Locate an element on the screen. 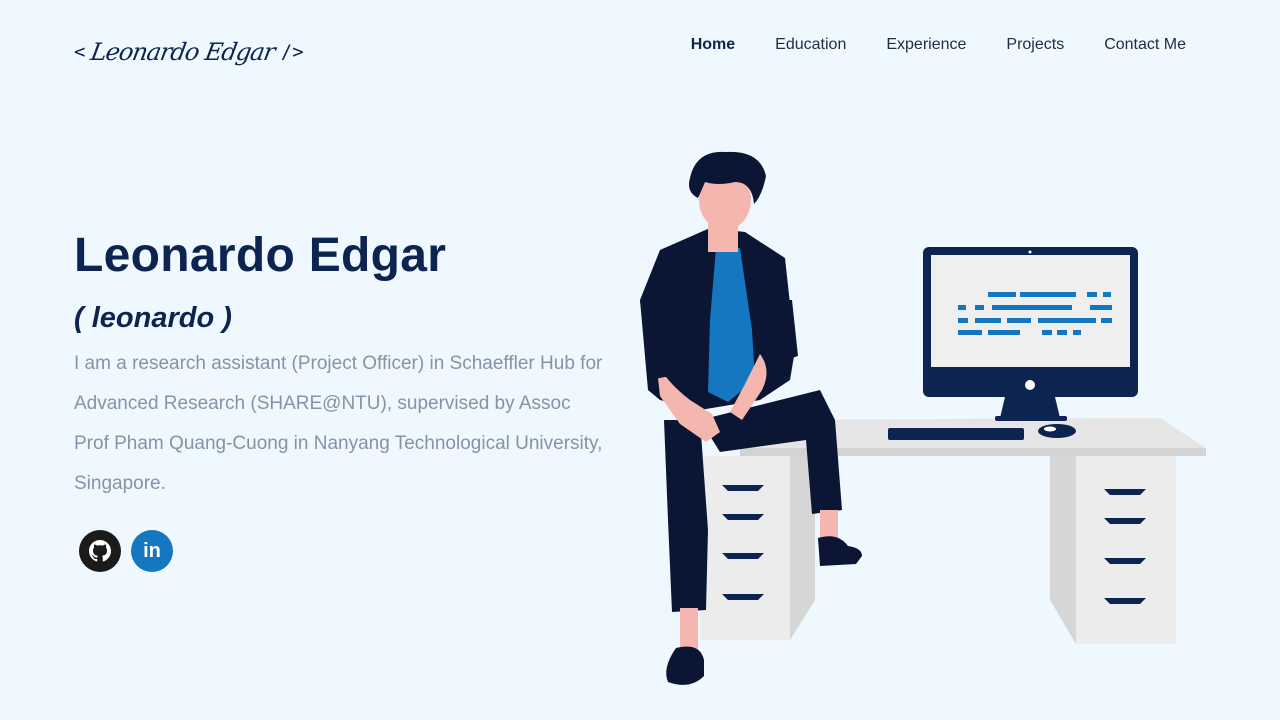 The height and width of the screenshot is (720, 1280). logo-open-bracket: < is located at coordinates (80, 52).